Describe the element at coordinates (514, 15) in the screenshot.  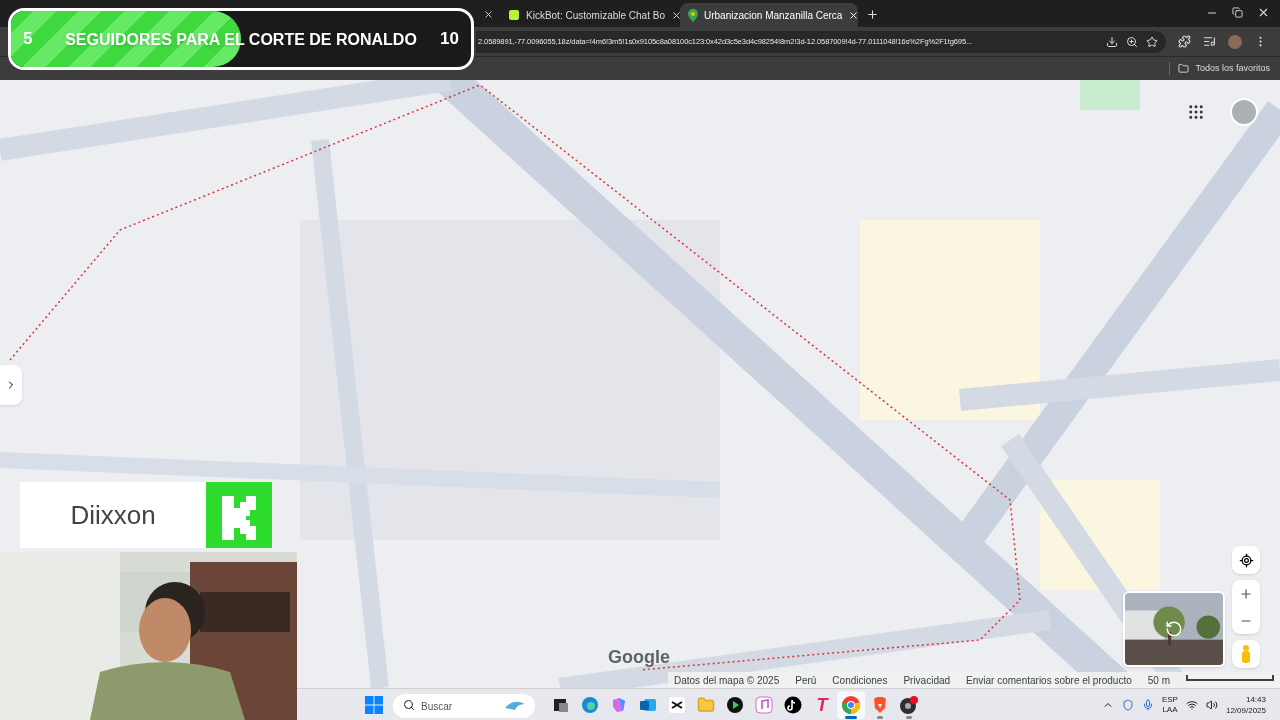
I see `bot-icon` at that location.